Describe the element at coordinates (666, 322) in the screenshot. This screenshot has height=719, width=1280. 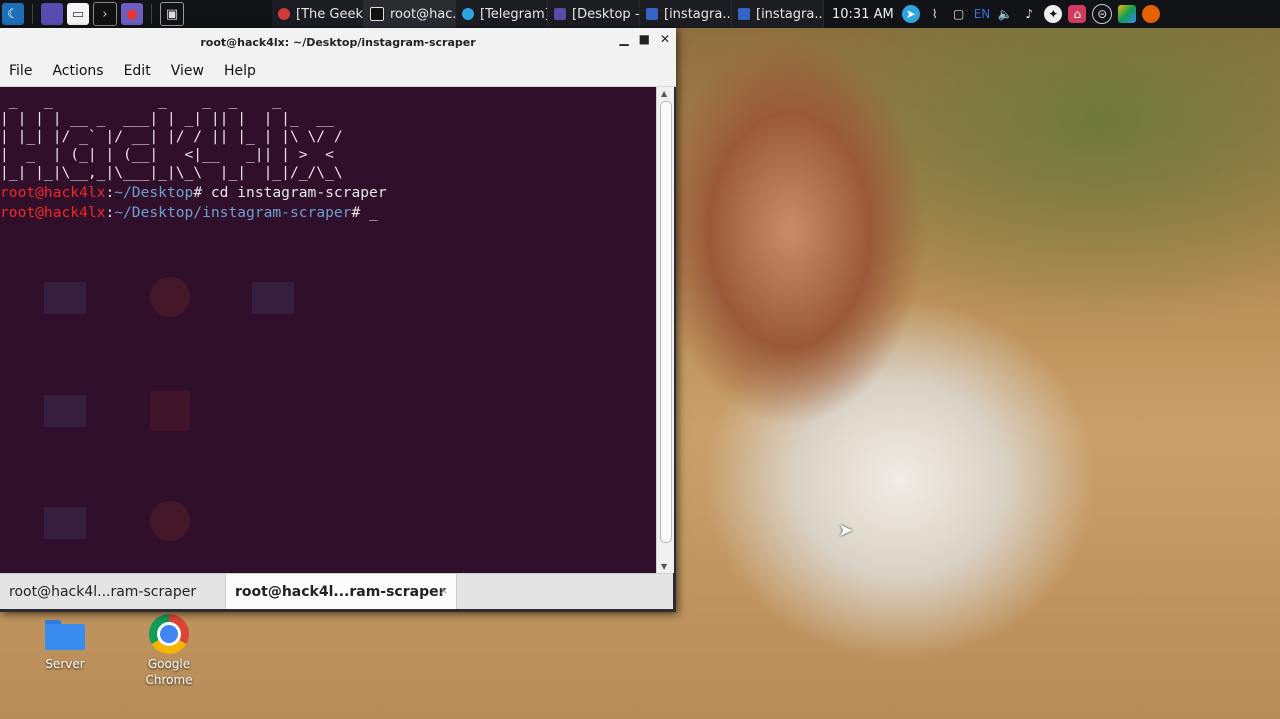
I see `scroll-thumb` at that location.